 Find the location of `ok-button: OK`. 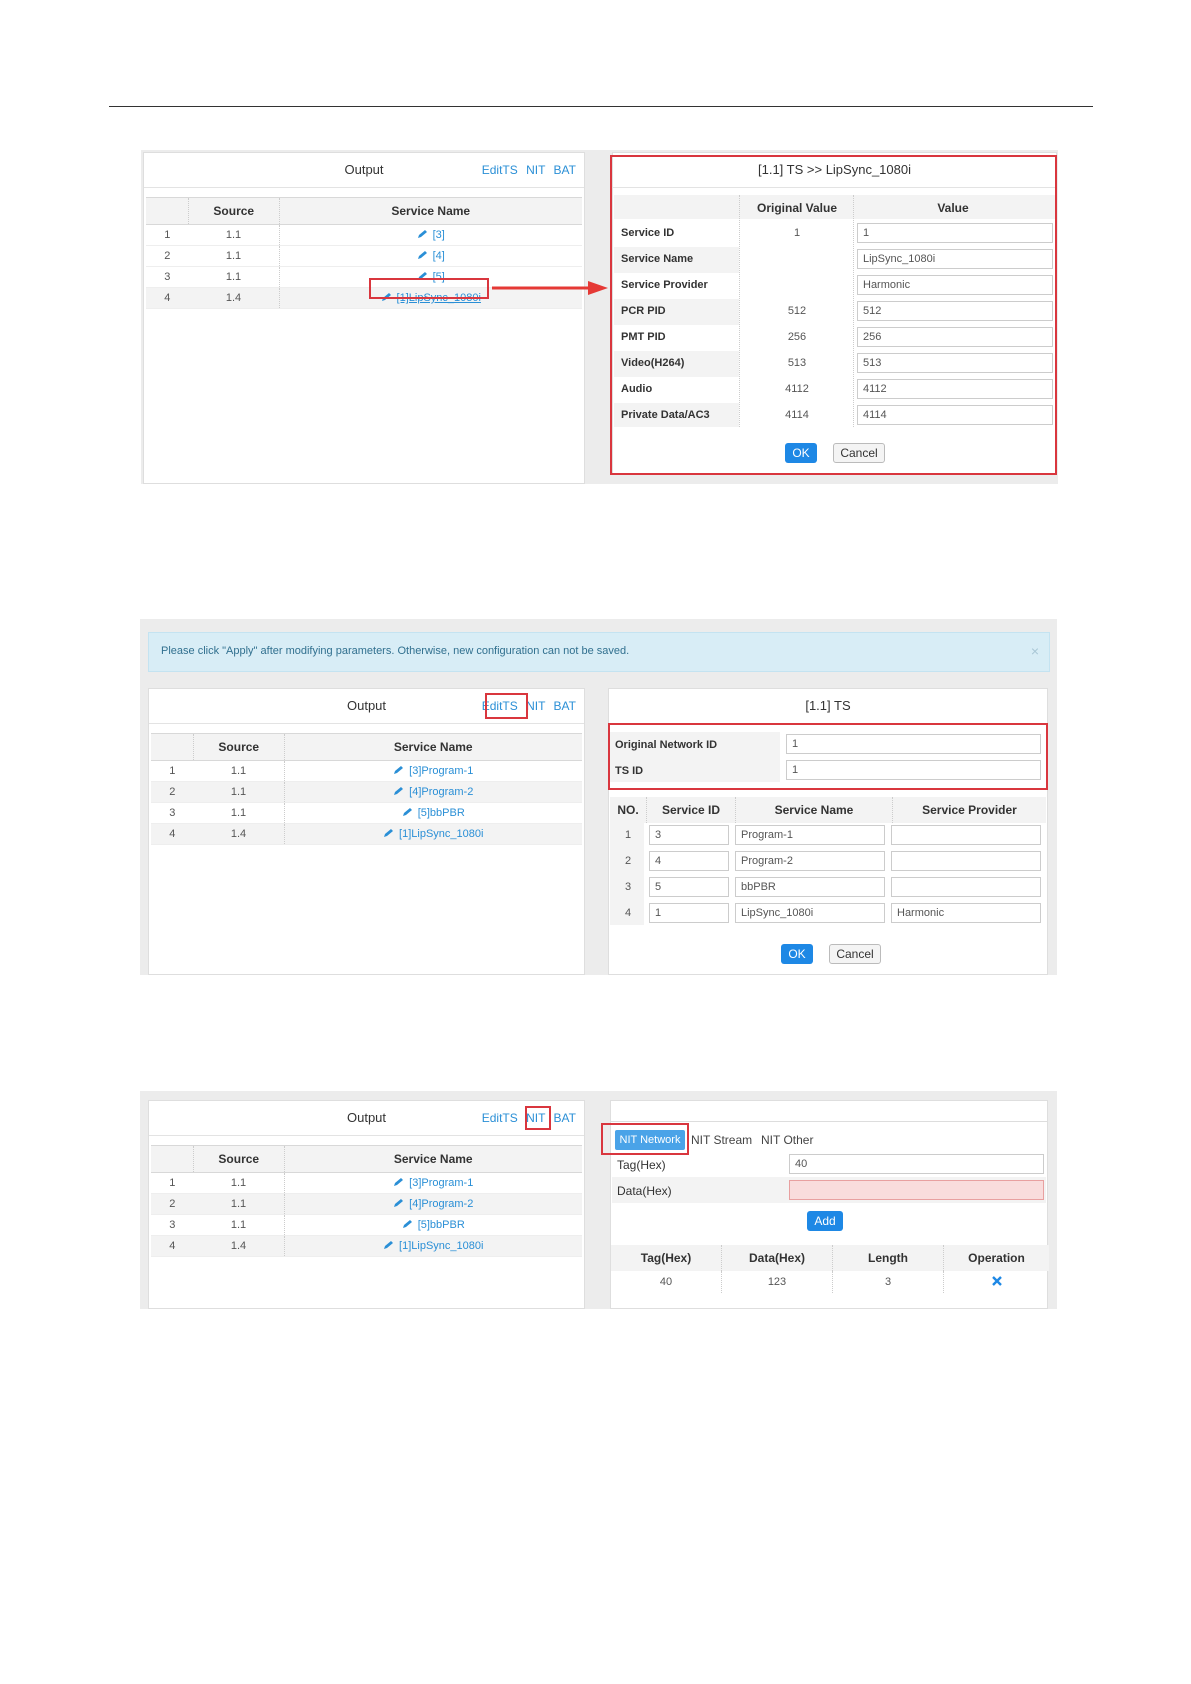

ok-button: OK is located at coordinates (797, 954).